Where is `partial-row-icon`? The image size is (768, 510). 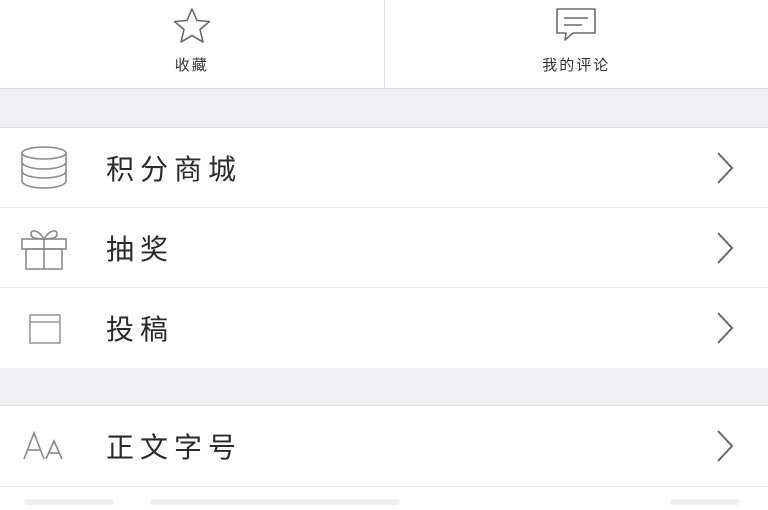 partial-row-icon is located at coordinates (69, 502).